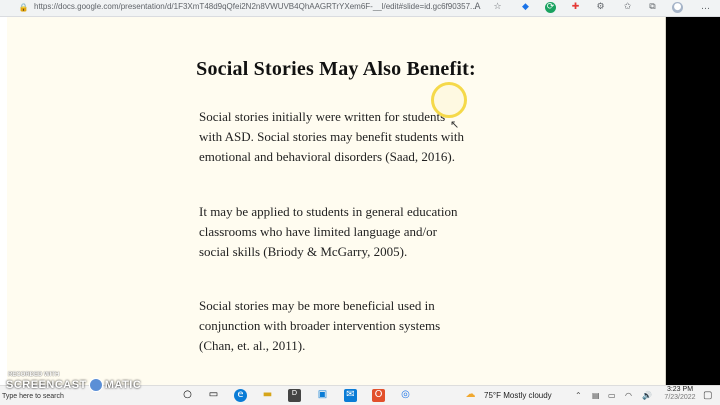 The width and height of the screenshot is (720, 405). What do you see at coordinates (627, 7) in the screenshot?
I see `favorites-icon: ✩` at bounding box center [627, 7].